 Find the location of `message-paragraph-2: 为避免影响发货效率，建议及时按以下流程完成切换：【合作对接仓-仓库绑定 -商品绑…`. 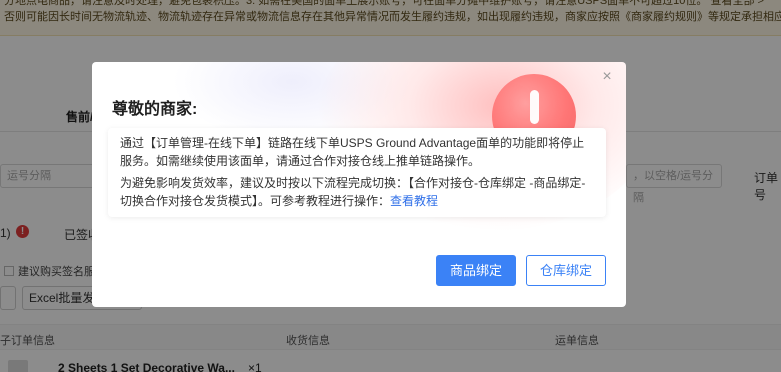

message-paragraph-2: 为避免影响发货效率，建议及时按以下流程完成切换：【合作对接仓-仓库绑定 -商品绑… is located at coordinates (358, 192).